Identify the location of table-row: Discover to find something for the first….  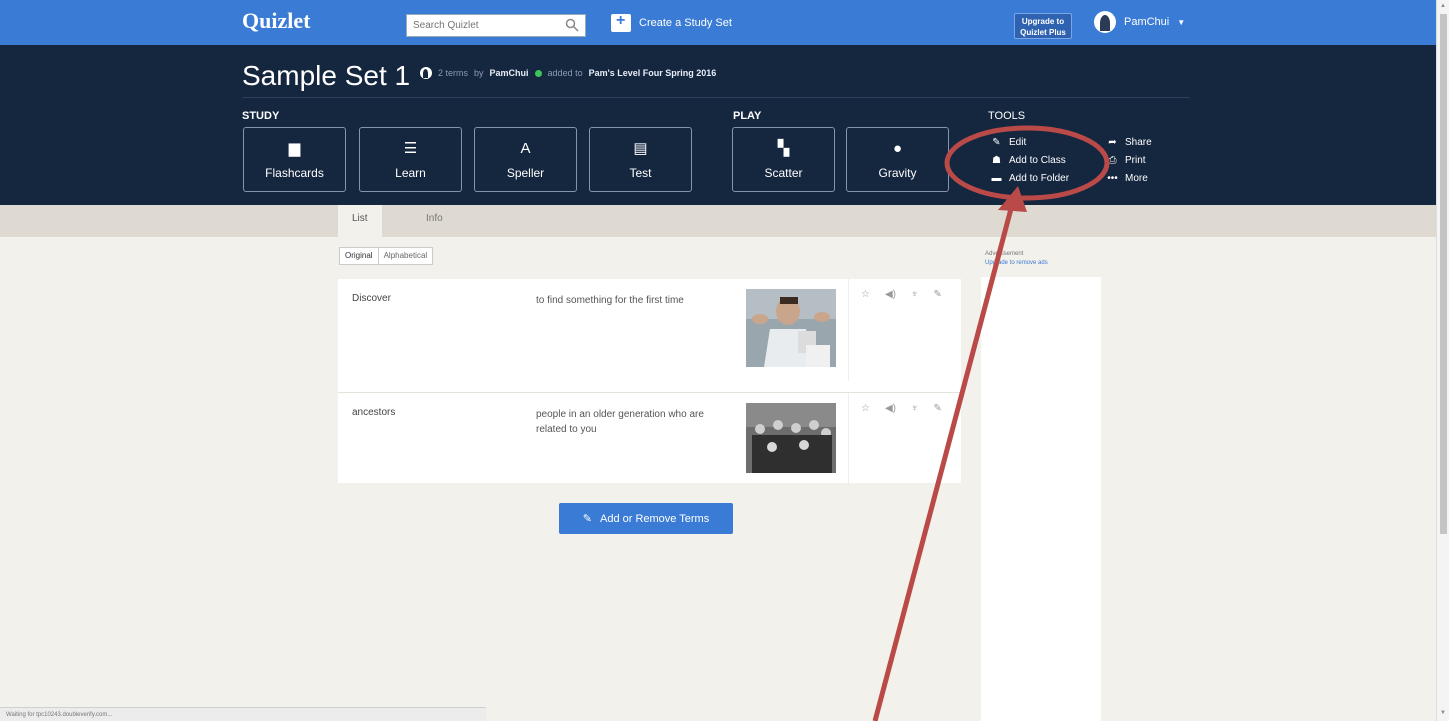
(649, 330).